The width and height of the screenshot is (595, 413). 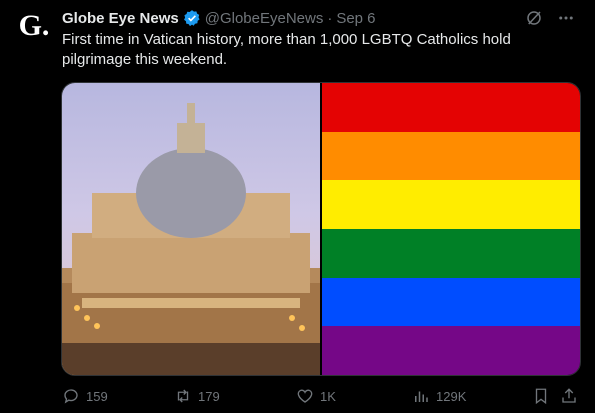 I want to click on flag-stripe-red, so click(x=451, y=107).